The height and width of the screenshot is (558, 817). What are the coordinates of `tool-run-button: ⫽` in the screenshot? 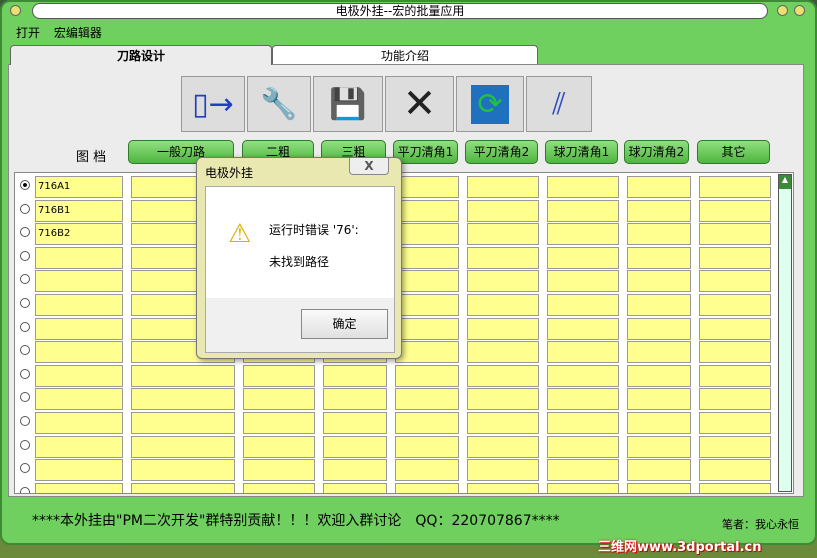 It's located at (559, 104).